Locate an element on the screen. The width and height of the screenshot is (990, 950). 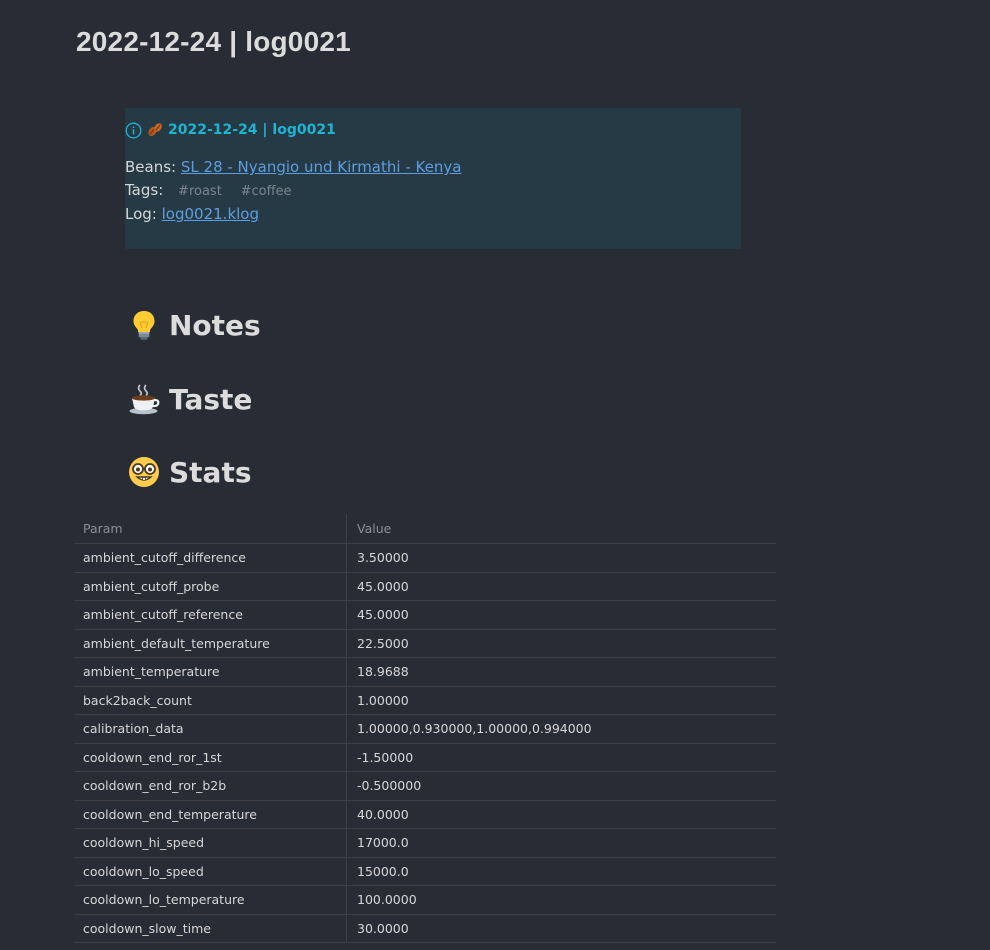
taste-title: Taste is located at coordinates (211, 399).